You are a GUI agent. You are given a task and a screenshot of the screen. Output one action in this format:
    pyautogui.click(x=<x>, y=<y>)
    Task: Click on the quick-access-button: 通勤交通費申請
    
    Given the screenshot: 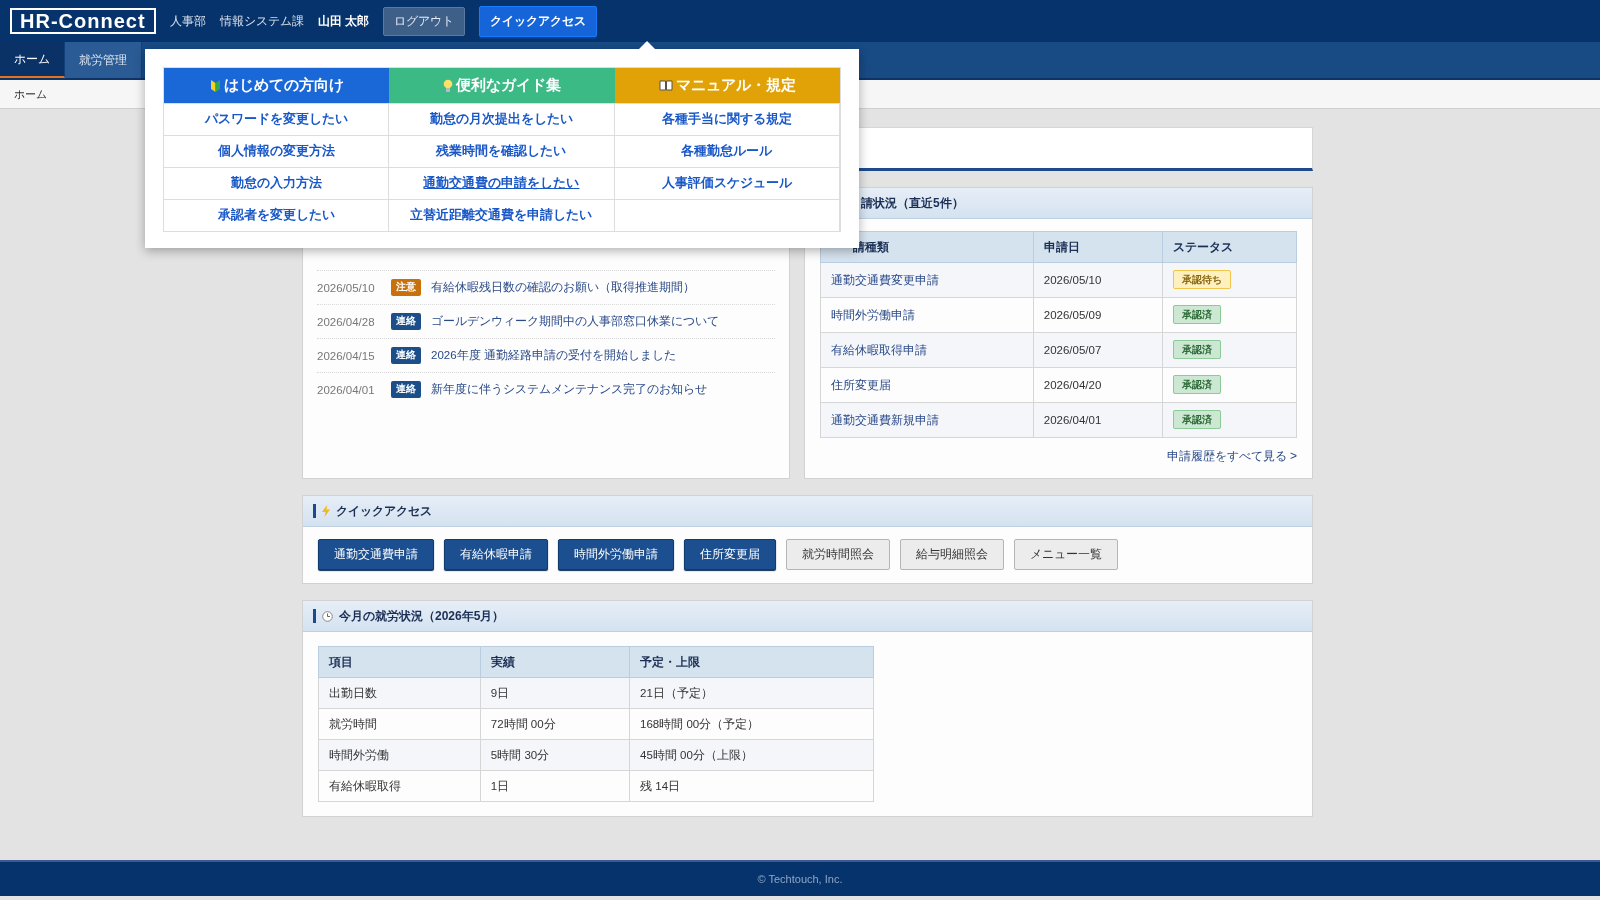 What is the action you would take?
    pyautogui.click(x=376, y=554)
    